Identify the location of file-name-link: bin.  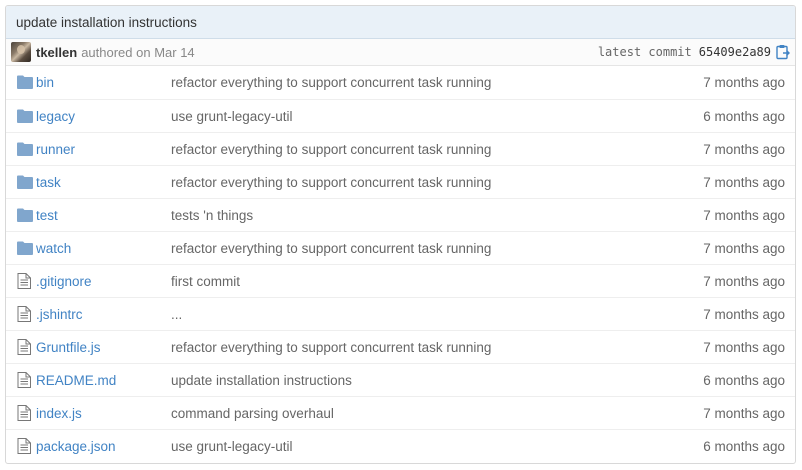
(45, 82).